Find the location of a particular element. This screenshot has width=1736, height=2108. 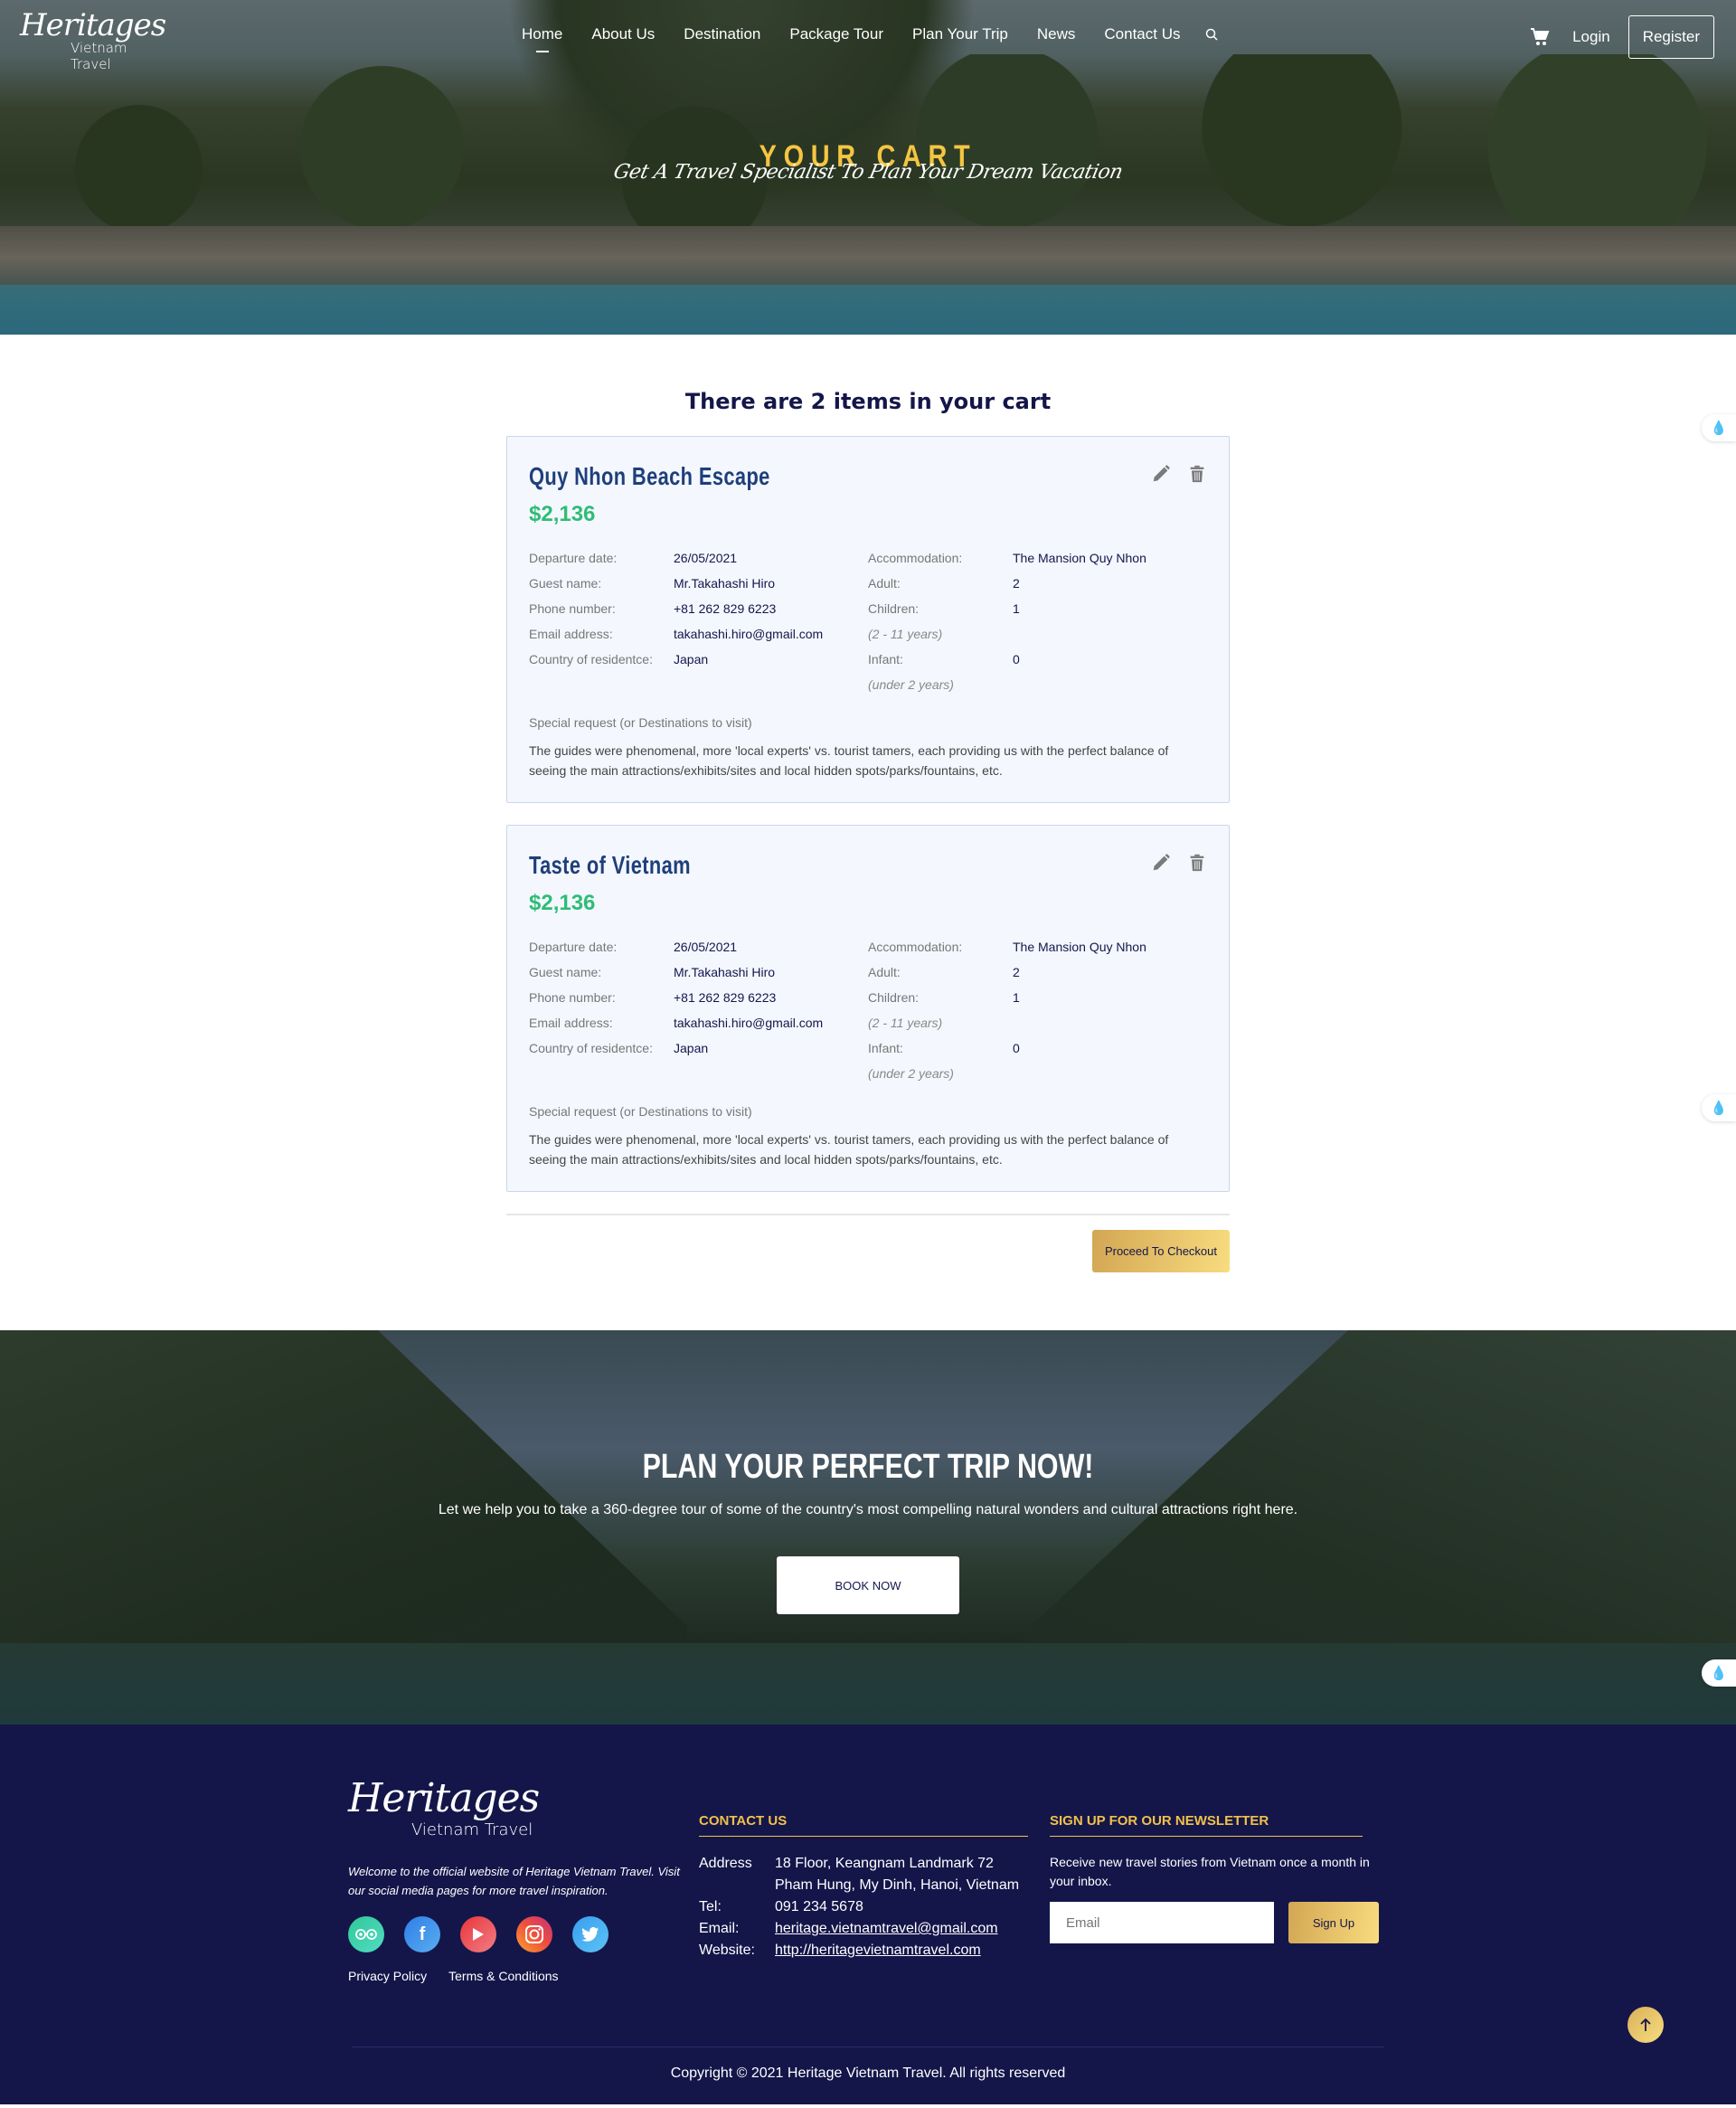

footer-logo: Heritages Vietnam Travel is located at coordinates (444, 1807).